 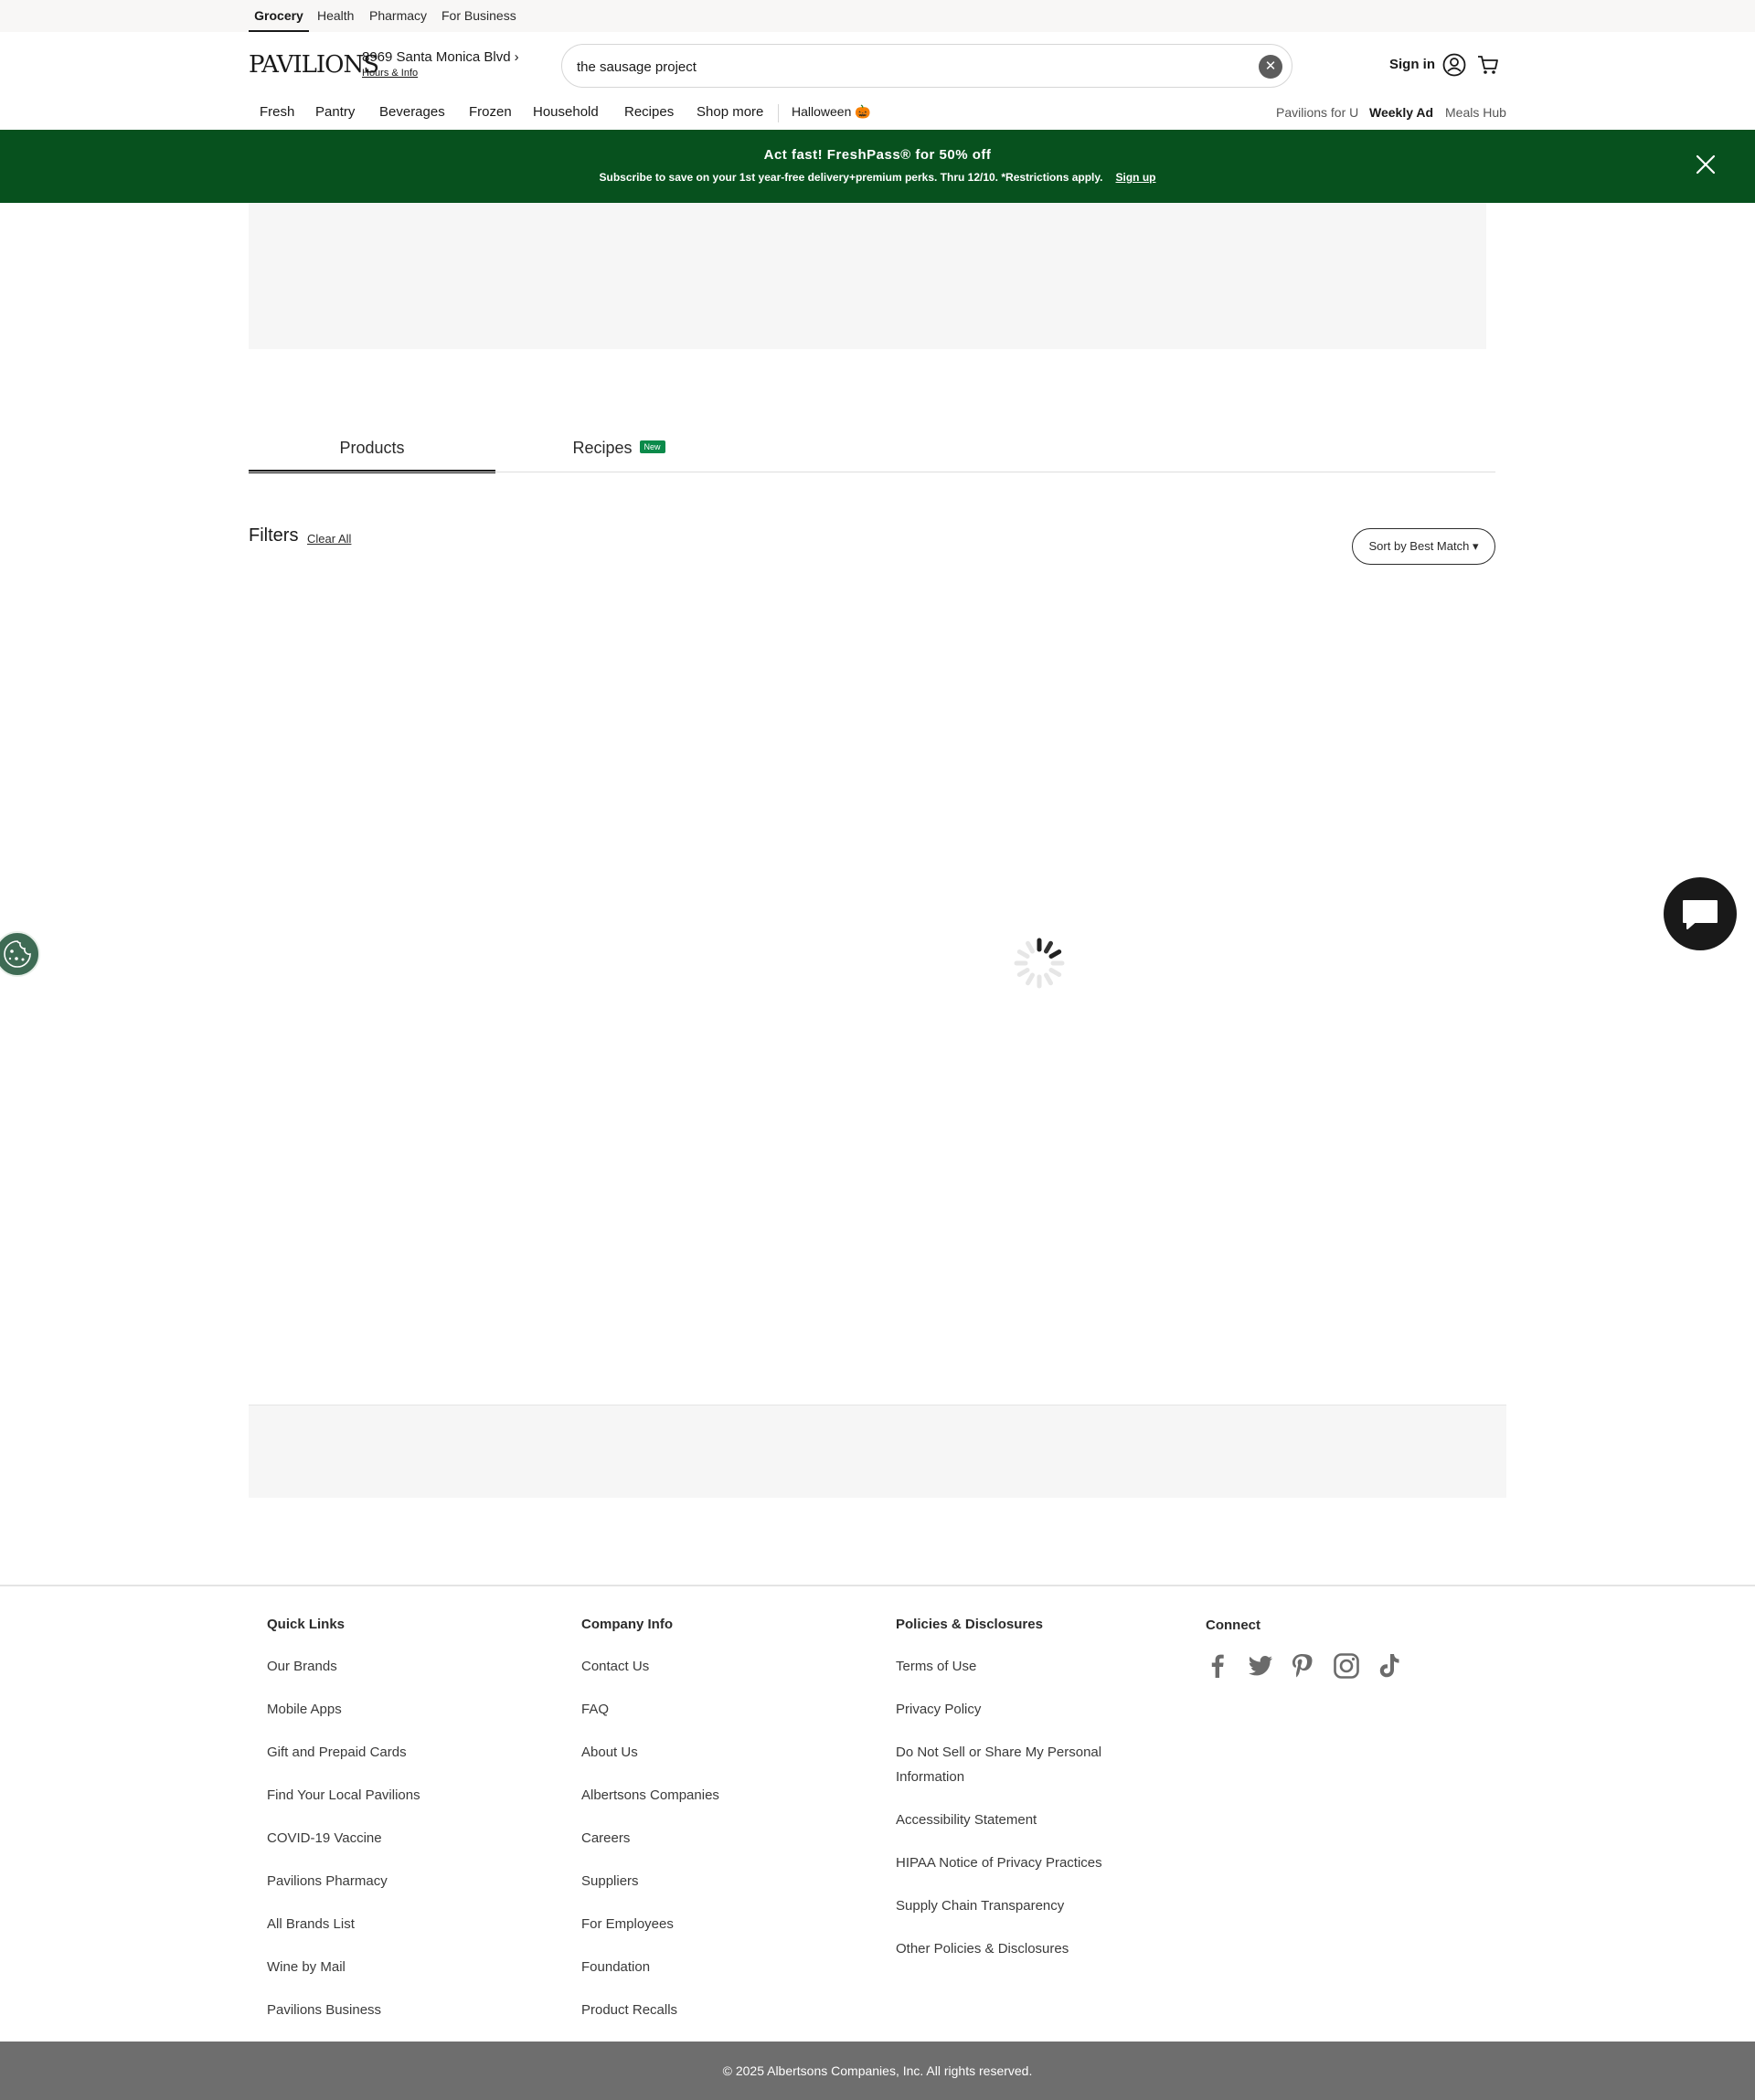 What do you see at coordinates (1217, 1666) in the screenshot?
I see `facebook-icon` at bounding box center [1217, 1666].